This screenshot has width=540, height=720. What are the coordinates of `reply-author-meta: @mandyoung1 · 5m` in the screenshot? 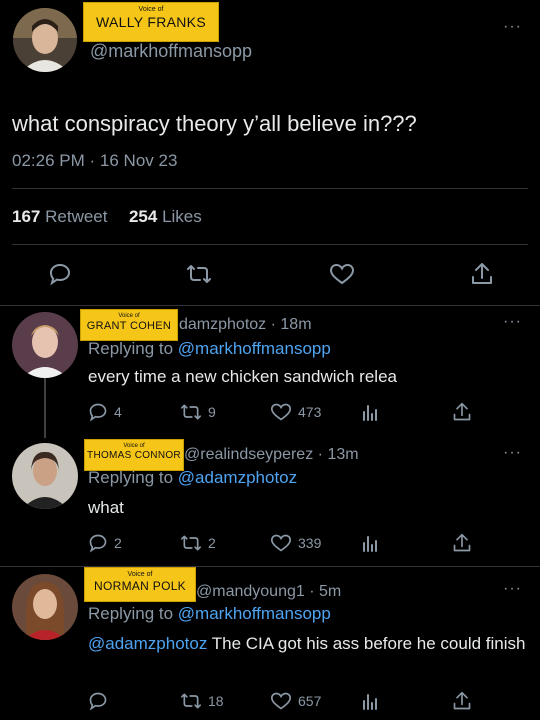 It's located at (268, 592).